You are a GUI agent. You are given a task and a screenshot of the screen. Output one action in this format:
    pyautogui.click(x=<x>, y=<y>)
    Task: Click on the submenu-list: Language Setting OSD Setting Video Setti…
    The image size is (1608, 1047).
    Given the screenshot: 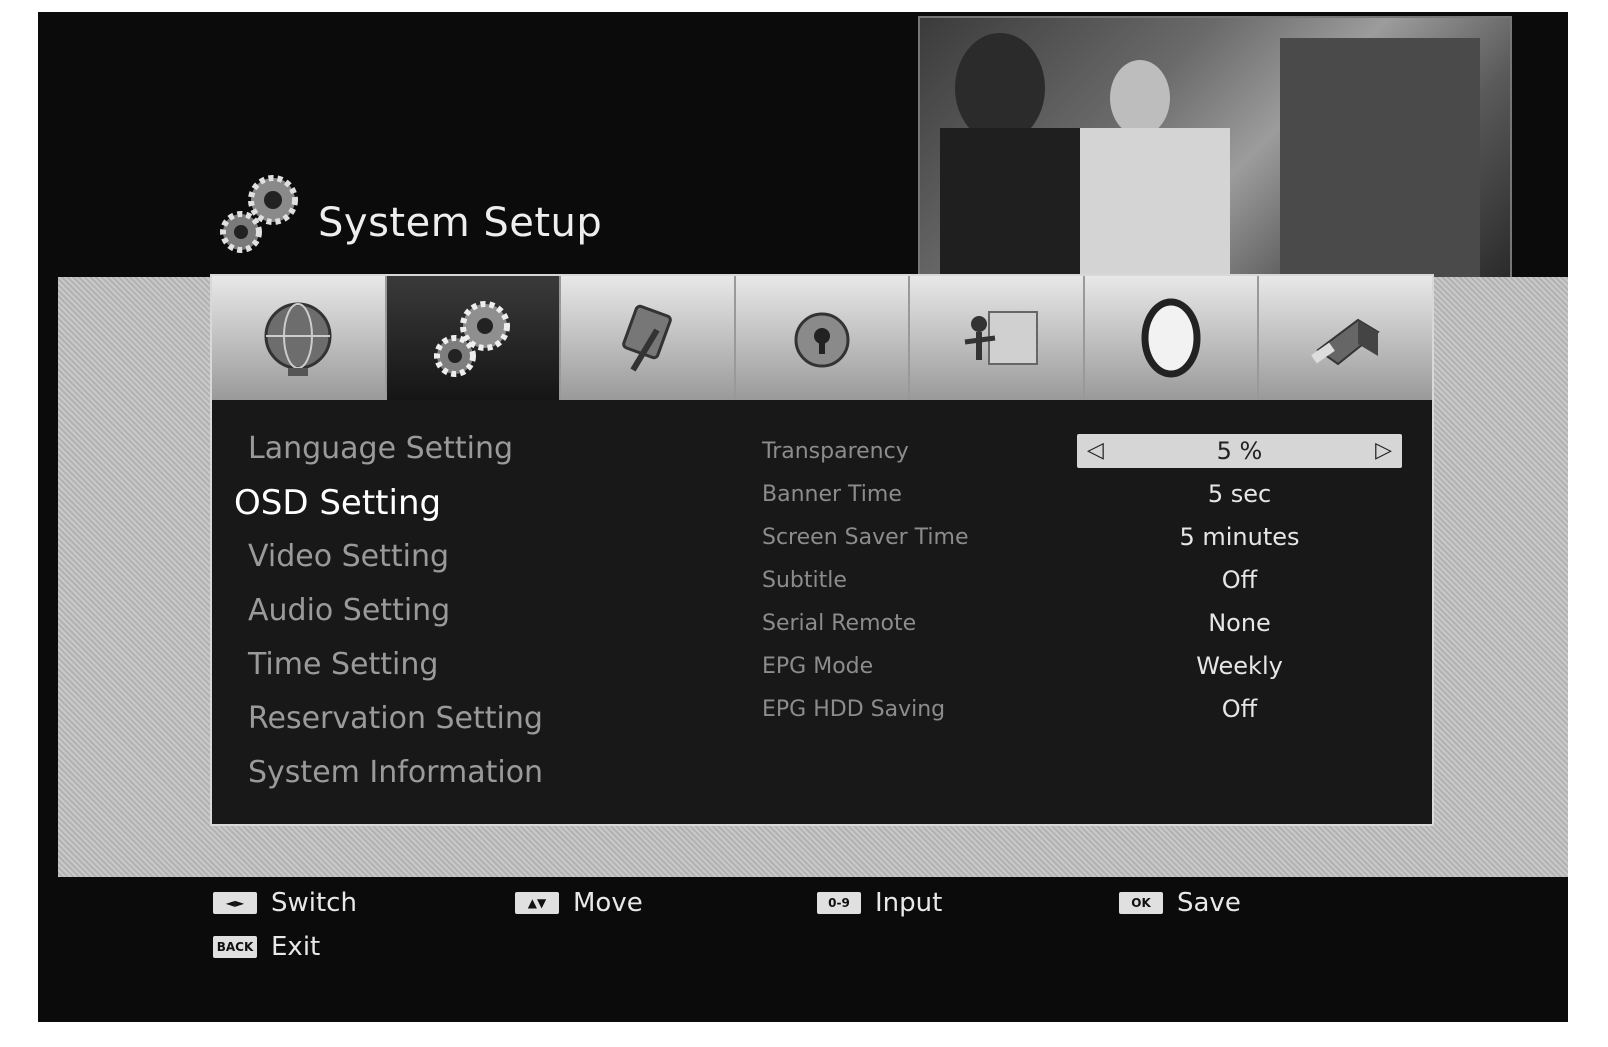 What is the action you would take?
    pyautogui.click(x=474, y=611)
    